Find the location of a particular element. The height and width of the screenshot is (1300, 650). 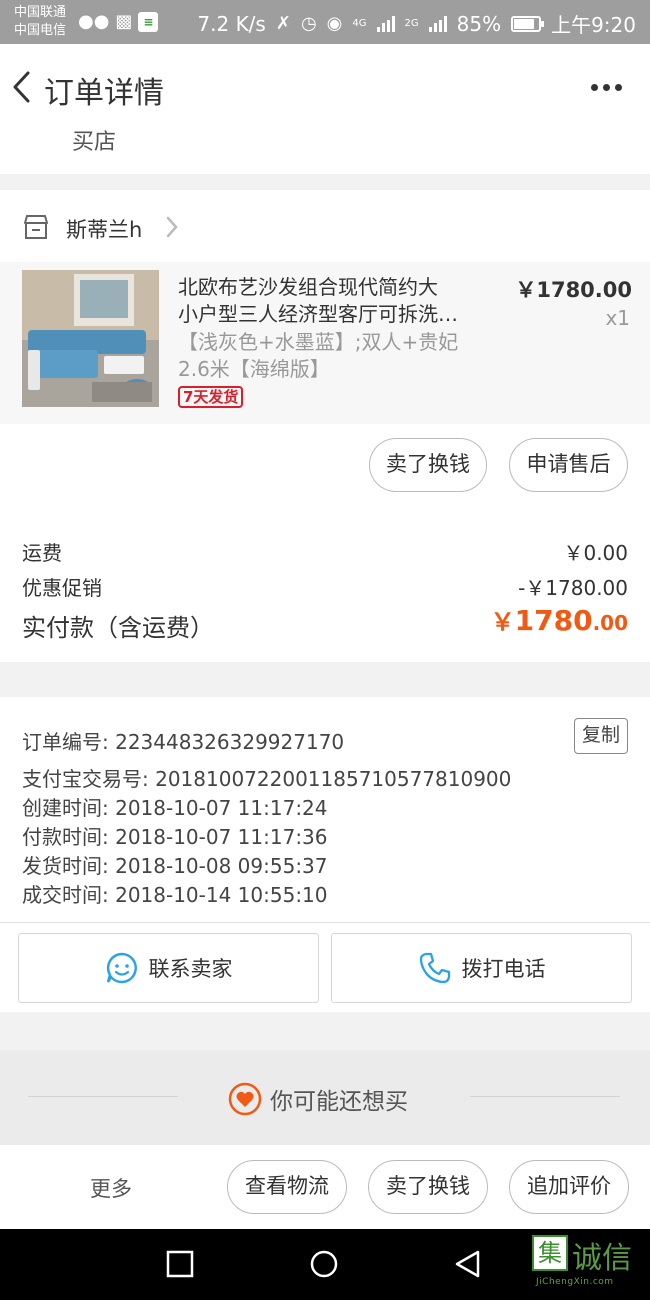

product-spec: 【浅灰色+水墨蓝】;双人+贵妃 2.6米【海绵版】 is located at coordinates (328, 356).